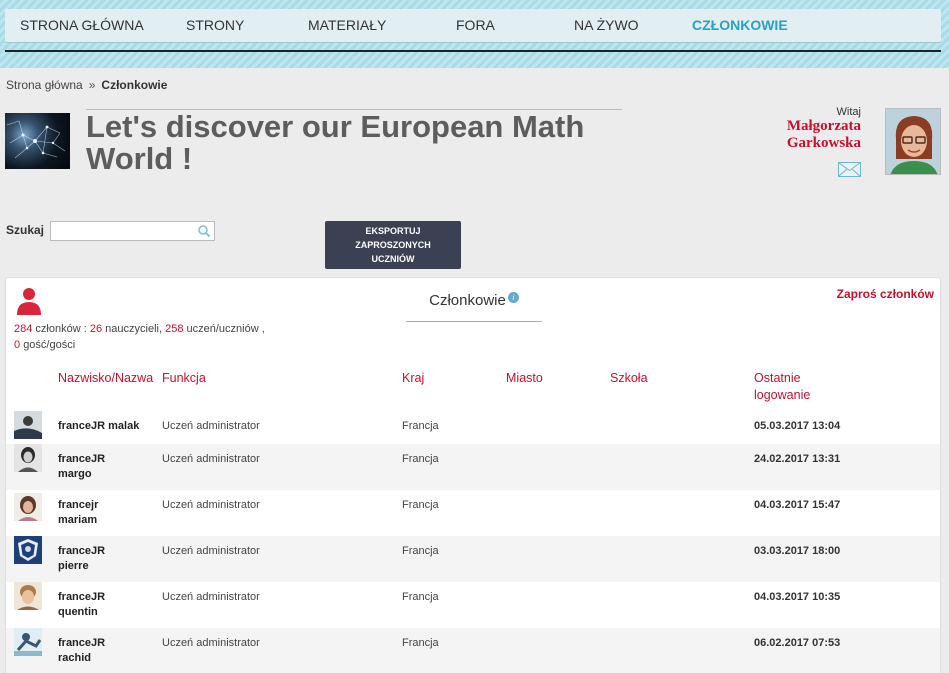 This screenshot has height=673, width=949. I want to click on member-name-line-2: quentin, so click(78, 612).